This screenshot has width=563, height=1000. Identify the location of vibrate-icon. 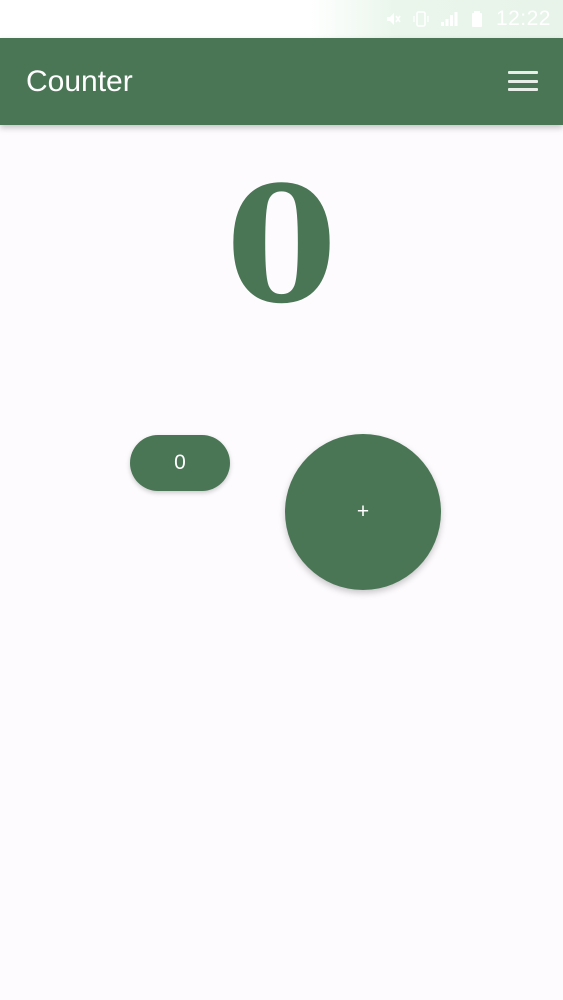
(421, 19).